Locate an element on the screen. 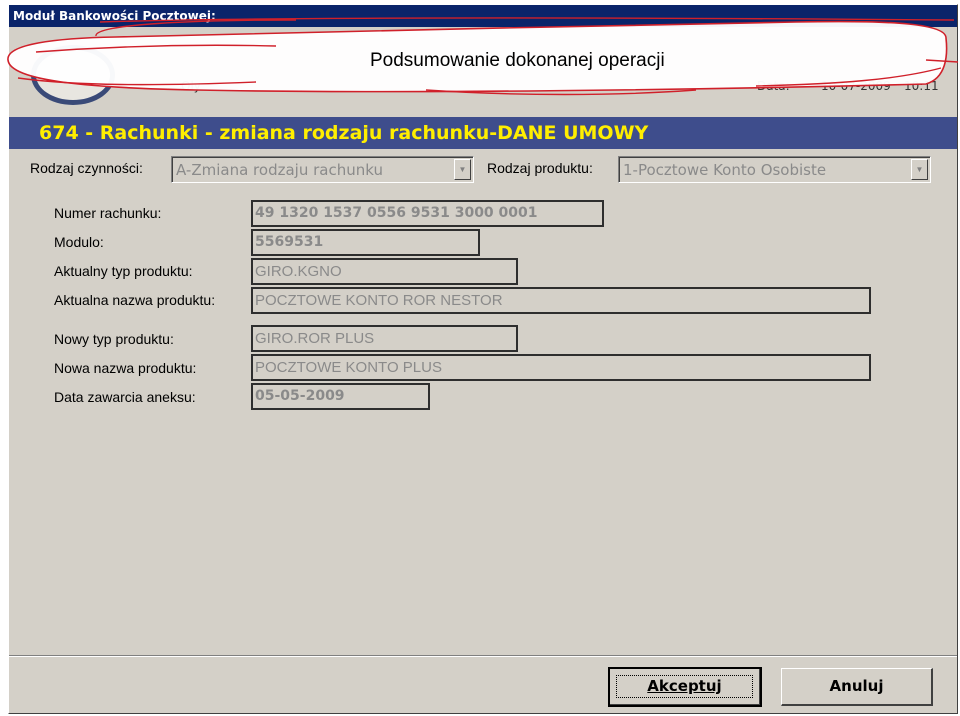 Image resolution: width=960 pixels, height=716 pixels. footer-divider is located at coordinates (483, 656).